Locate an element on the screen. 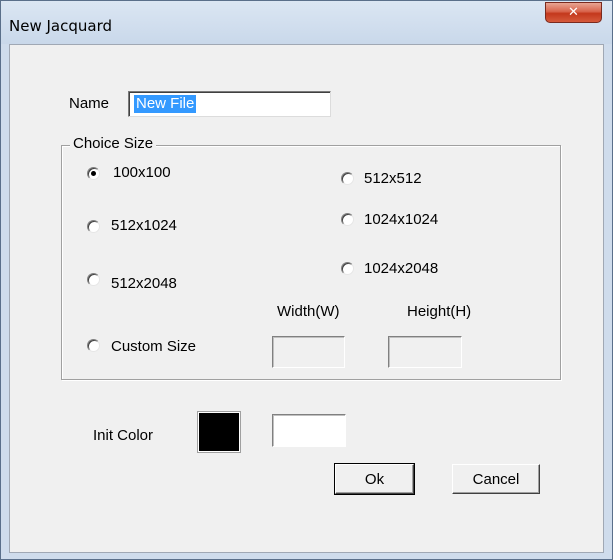  close-button: ✕ is located at coordinates (573, 12).